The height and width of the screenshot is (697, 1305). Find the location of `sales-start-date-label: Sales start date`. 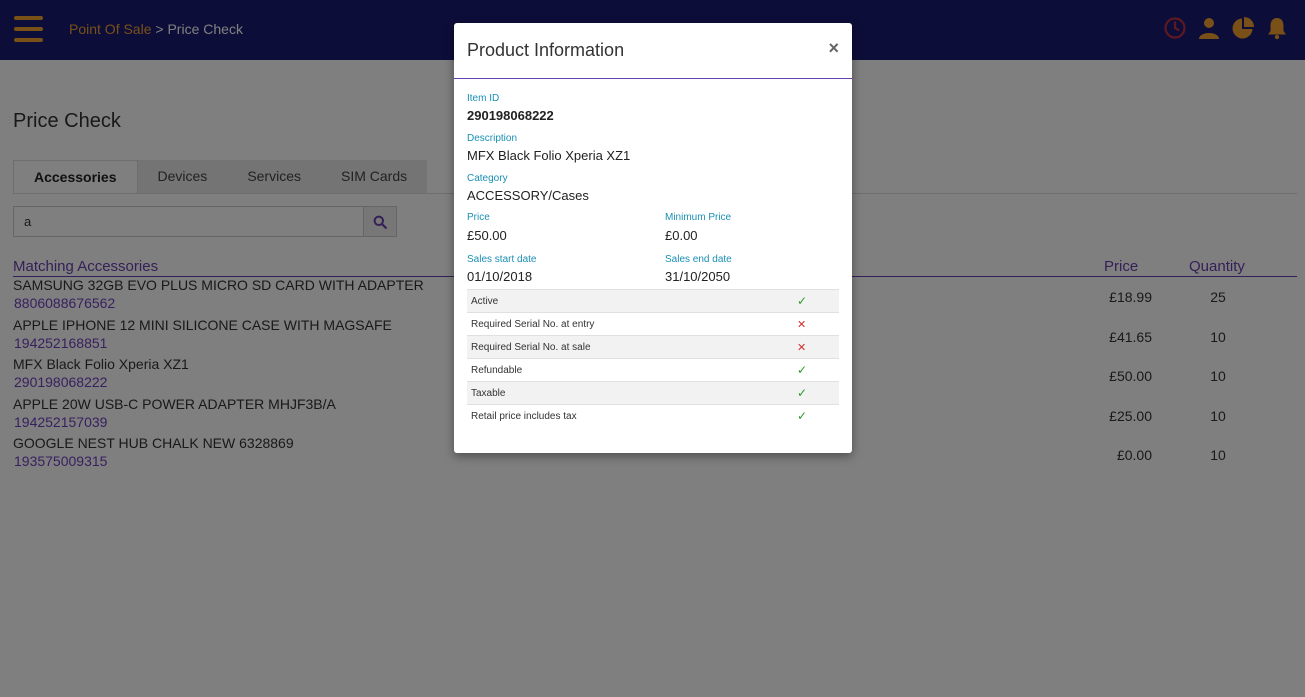

sales-start-date-label: Sales start date is located at coordinates (502, 259).